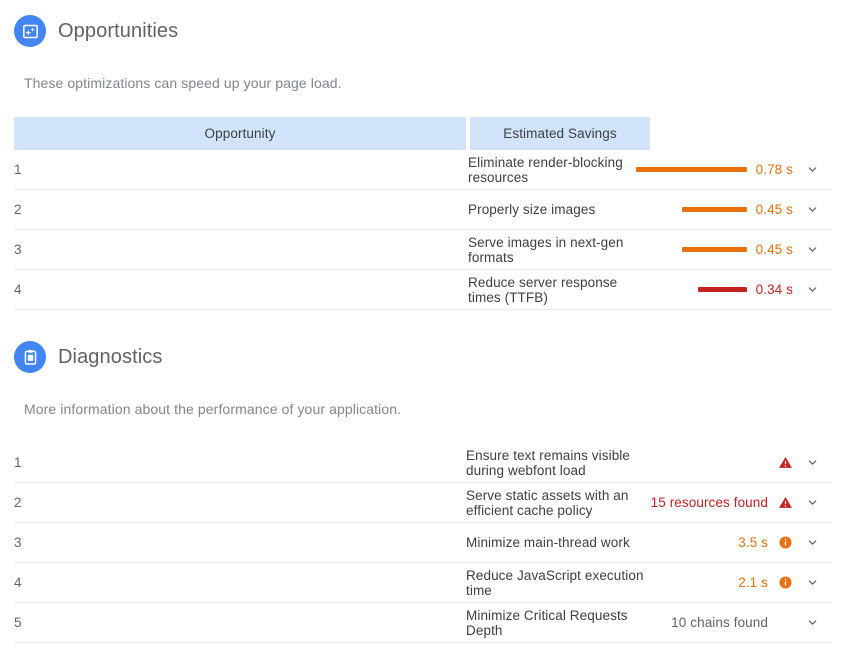  What do you see at coordinates (559, 250) in the screenshot?
I see `opportunity-title: Serve images in next-gen formats` at bounding box center [559, 250].